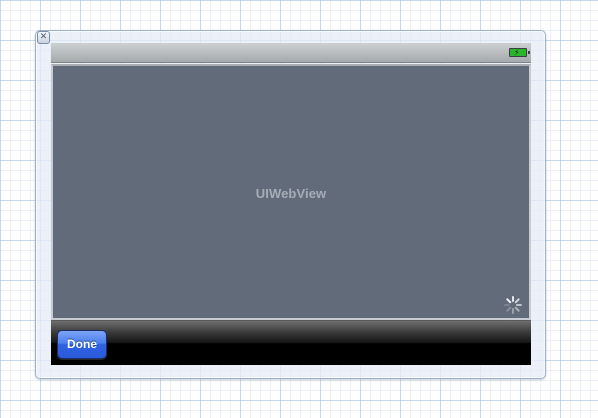 This screenshot has height=418, width=598. What do you see at coordinates (291, 342) in the screenshot?
I see `toolbar: Done` at bounding box center [291, 342].